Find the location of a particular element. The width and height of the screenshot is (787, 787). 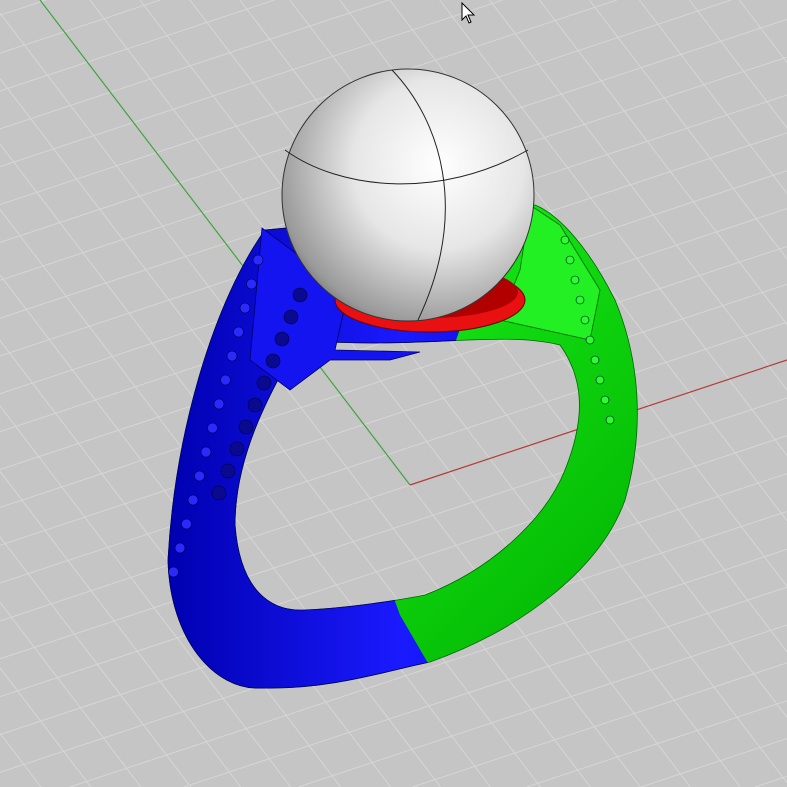

mouse-cursor-icon is located at coordinates (468, 12).